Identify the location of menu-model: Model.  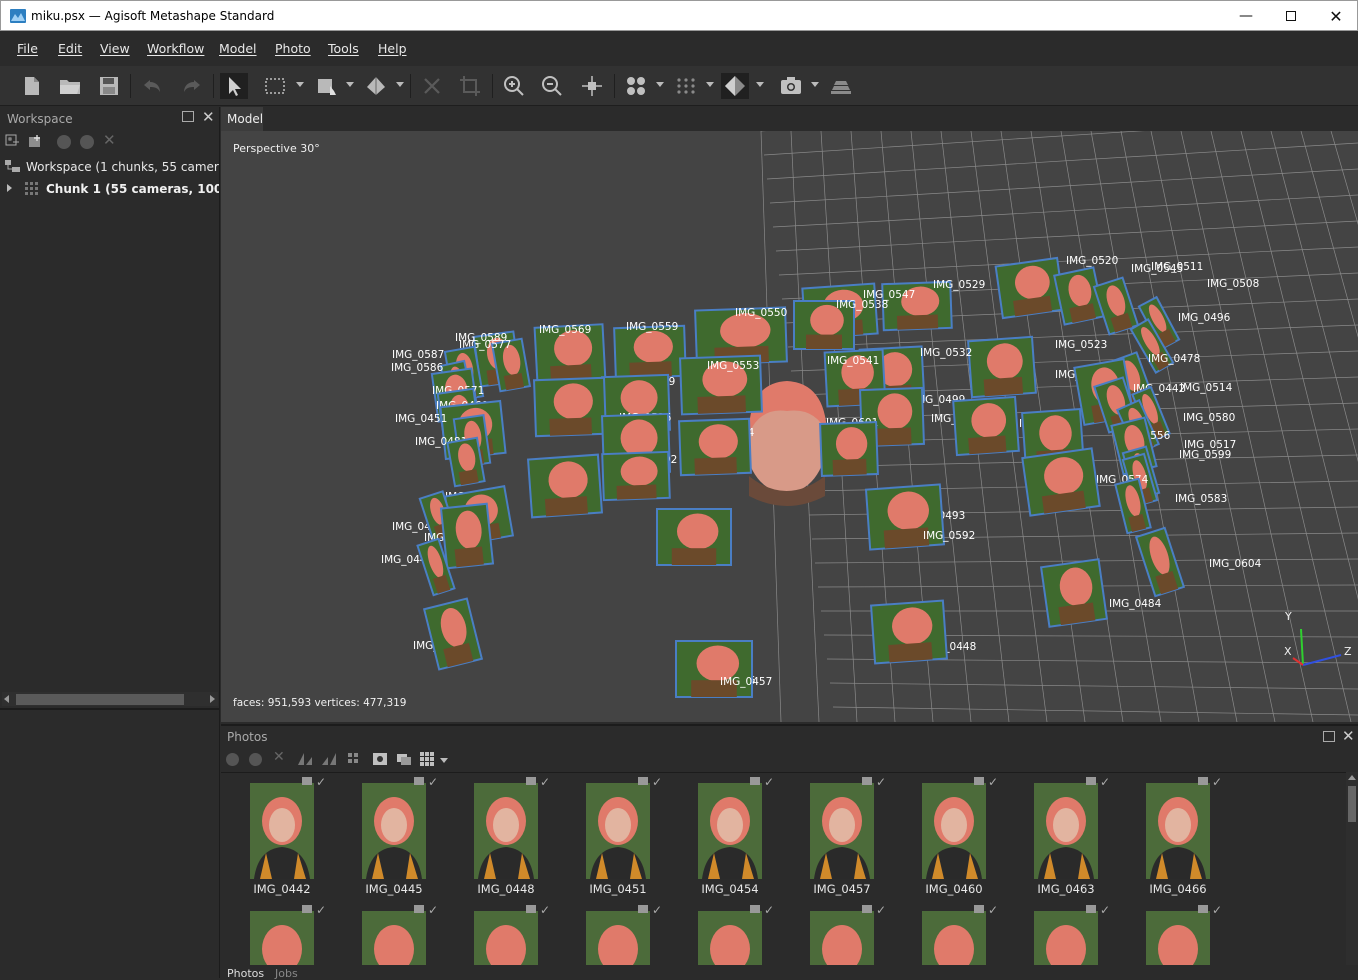
(238, 48).